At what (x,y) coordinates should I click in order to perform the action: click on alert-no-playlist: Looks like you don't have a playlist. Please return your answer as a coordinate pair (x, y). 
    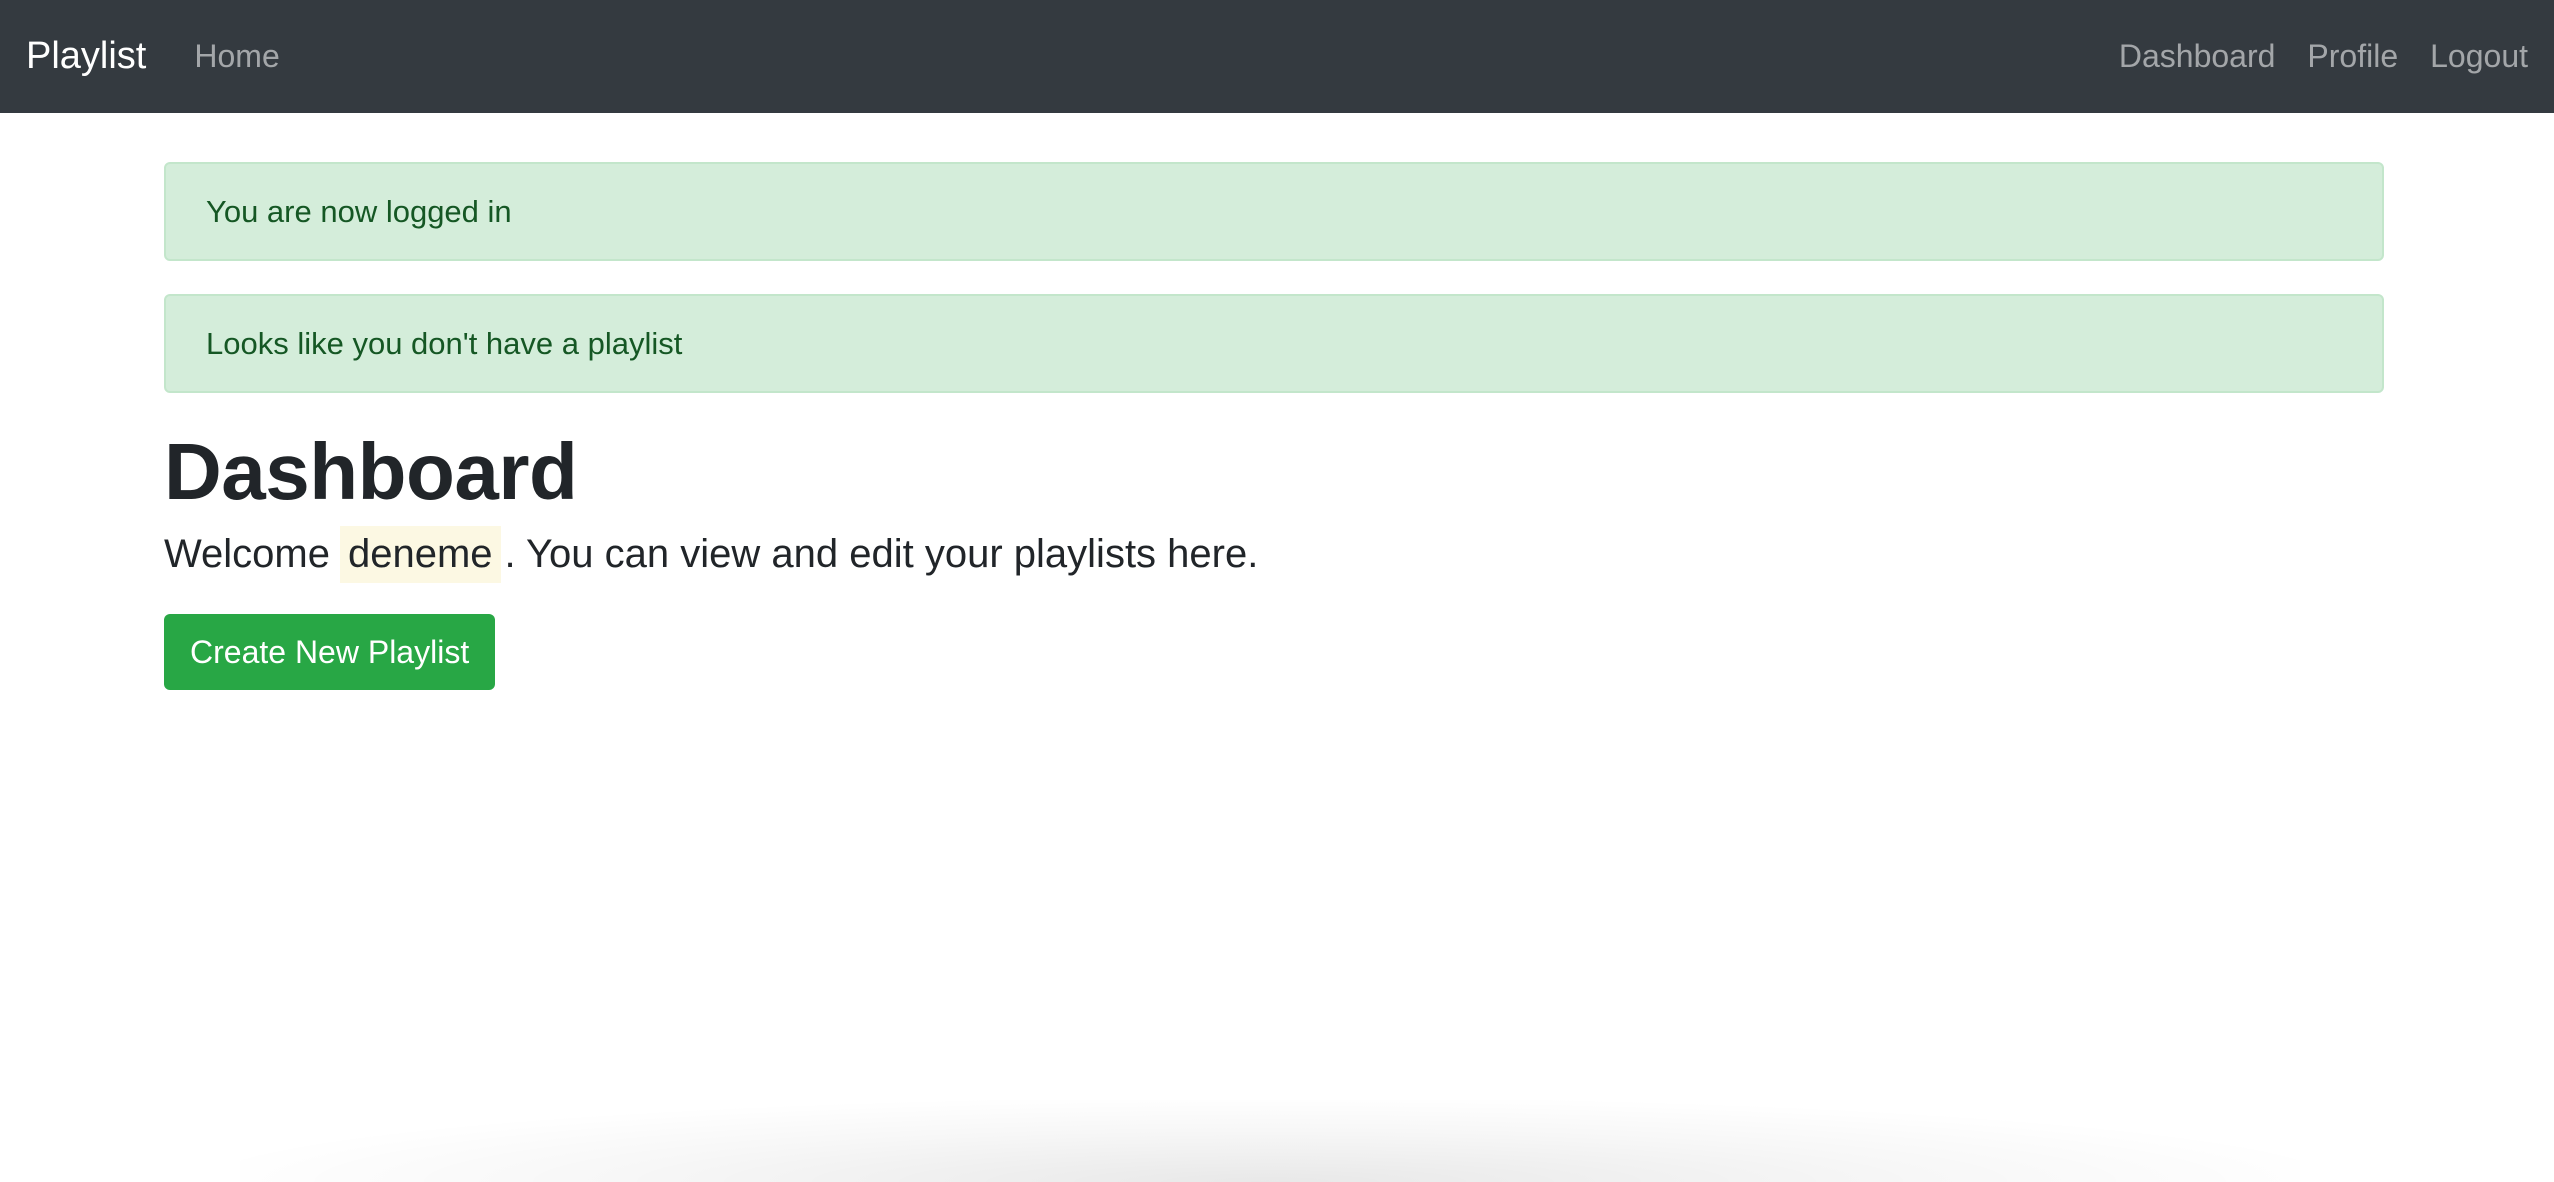
    Looking at the image, I should click on (1274, 343).